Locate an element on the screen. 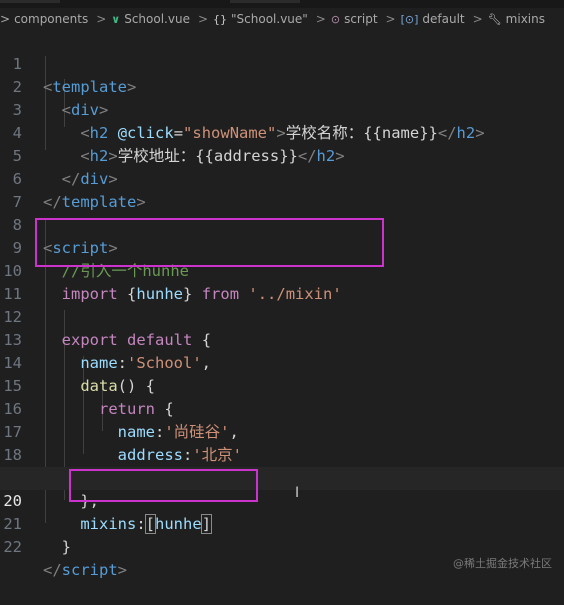 This screenshot has width=564, height=605. breadcrumb-item-default: [⊙] default is located at coordinates (433, 19).